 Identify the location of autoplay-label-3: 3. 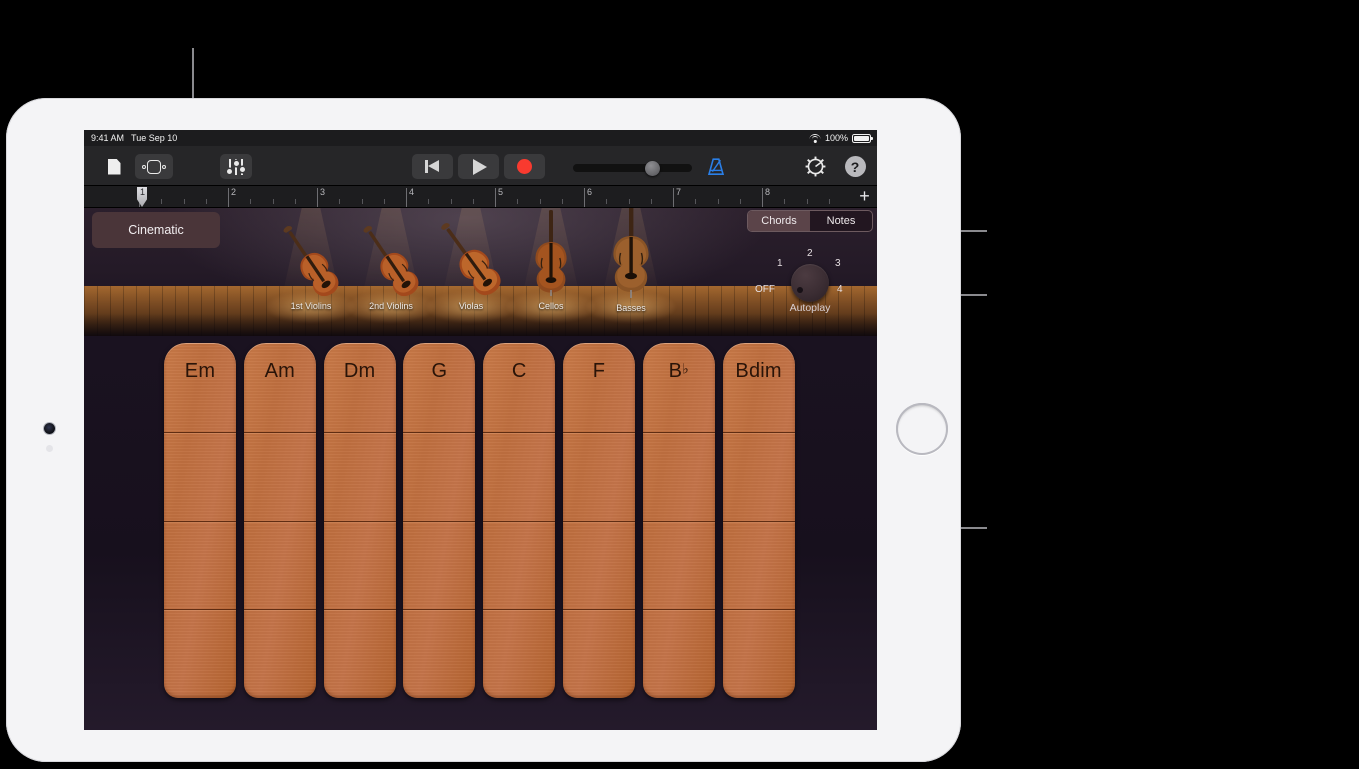
(838, 263).